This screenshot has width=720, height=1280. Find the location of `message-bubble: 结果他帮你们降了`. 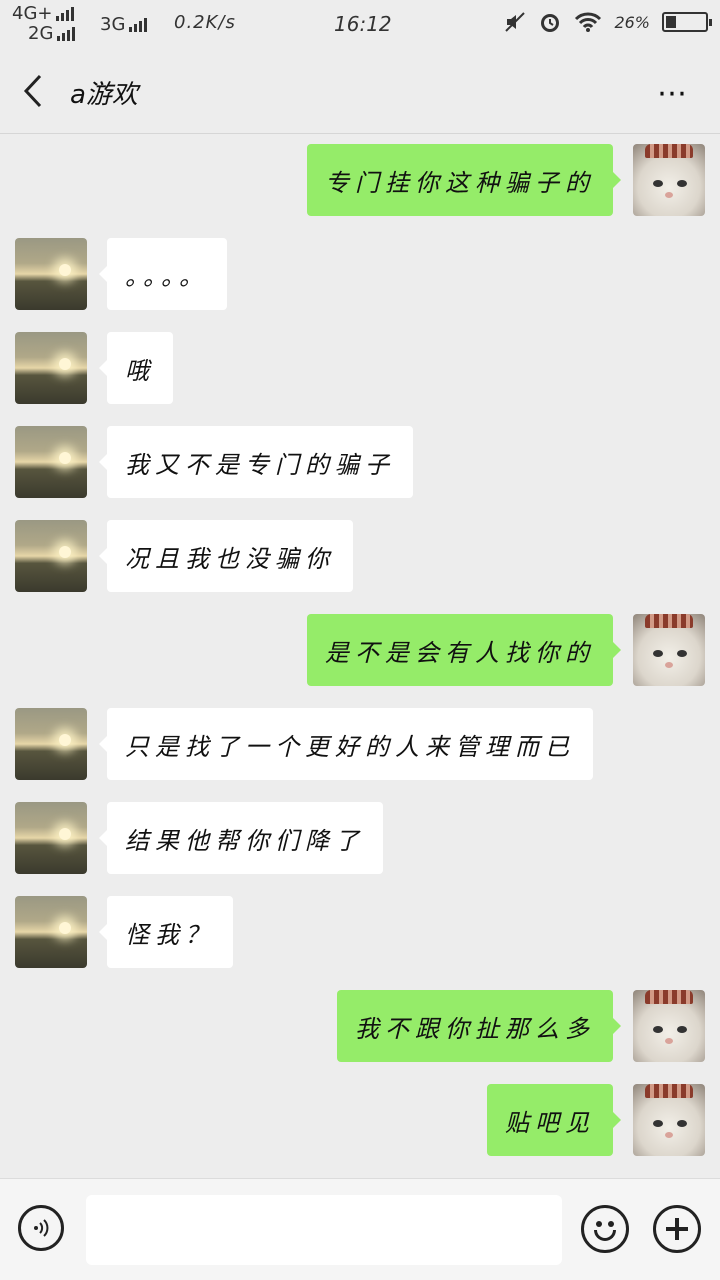

message-bubble: 结果他帮你们降了 is located at coordinates (241, 838).